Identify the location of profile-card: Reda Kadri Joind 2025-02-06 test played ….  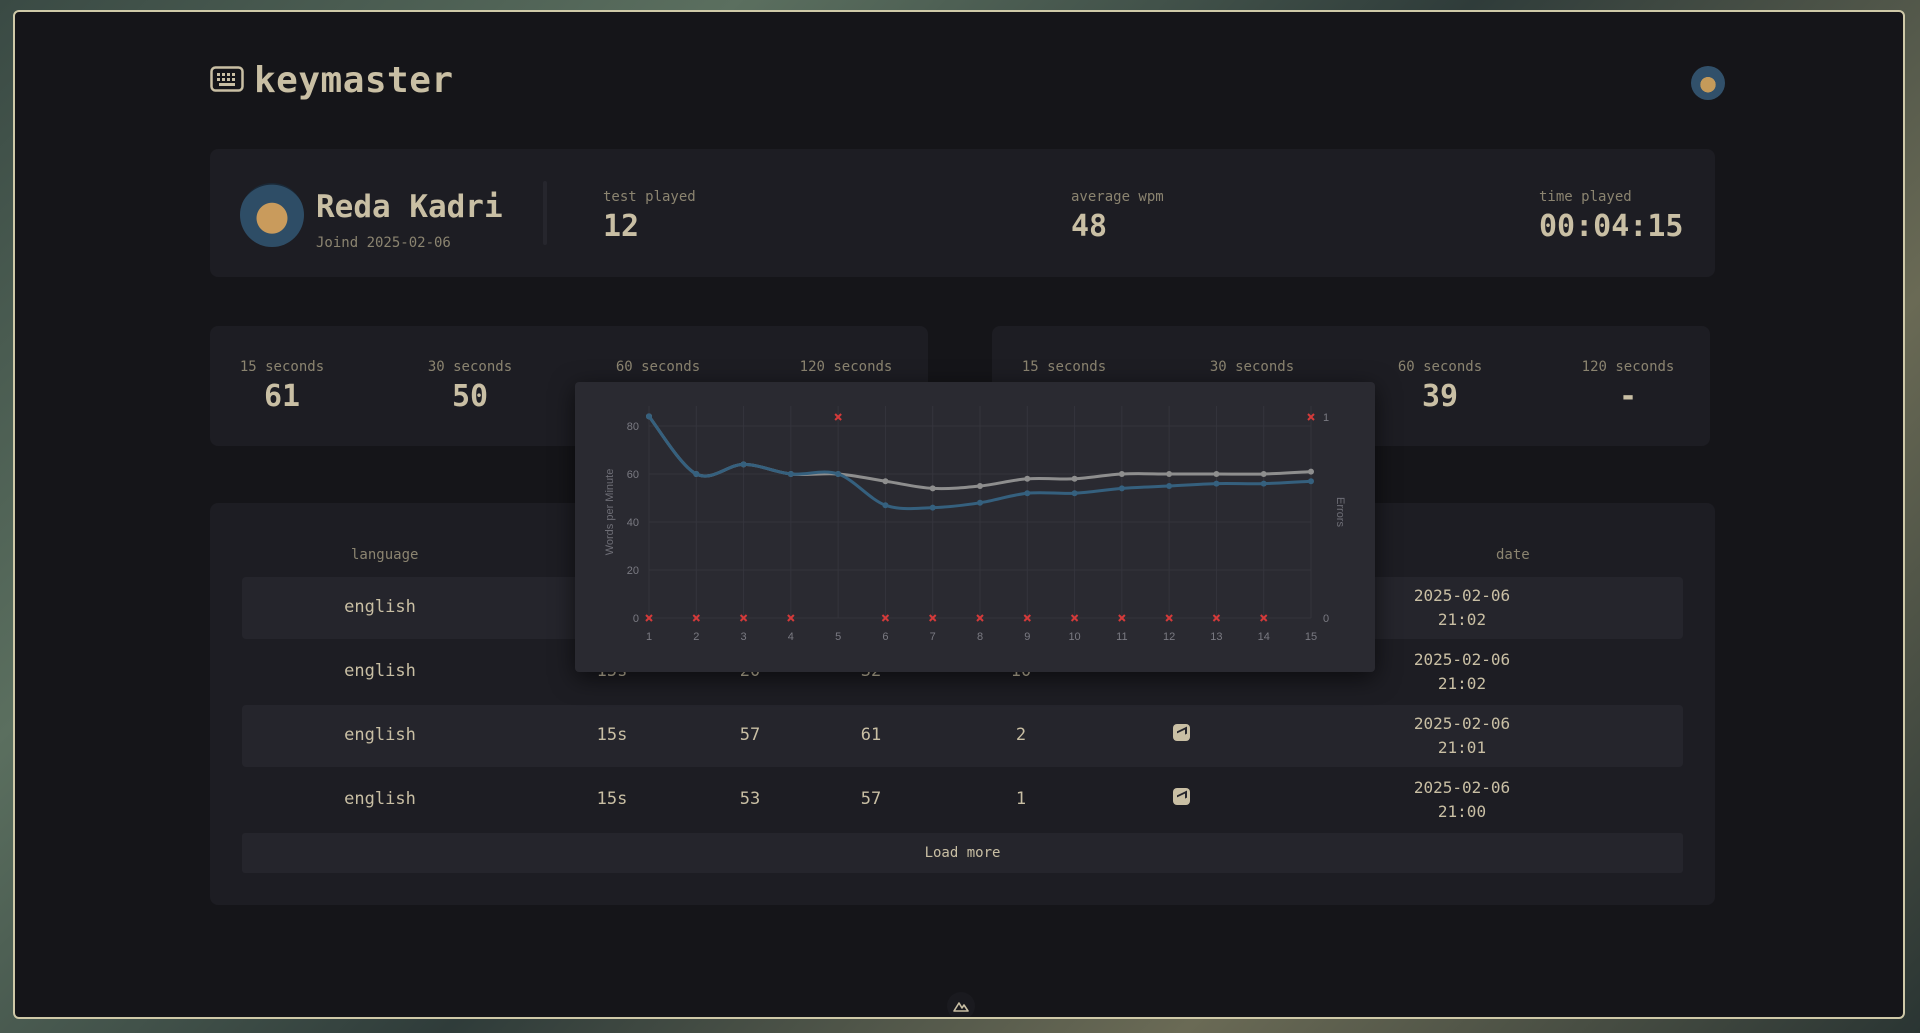
(962, 213).